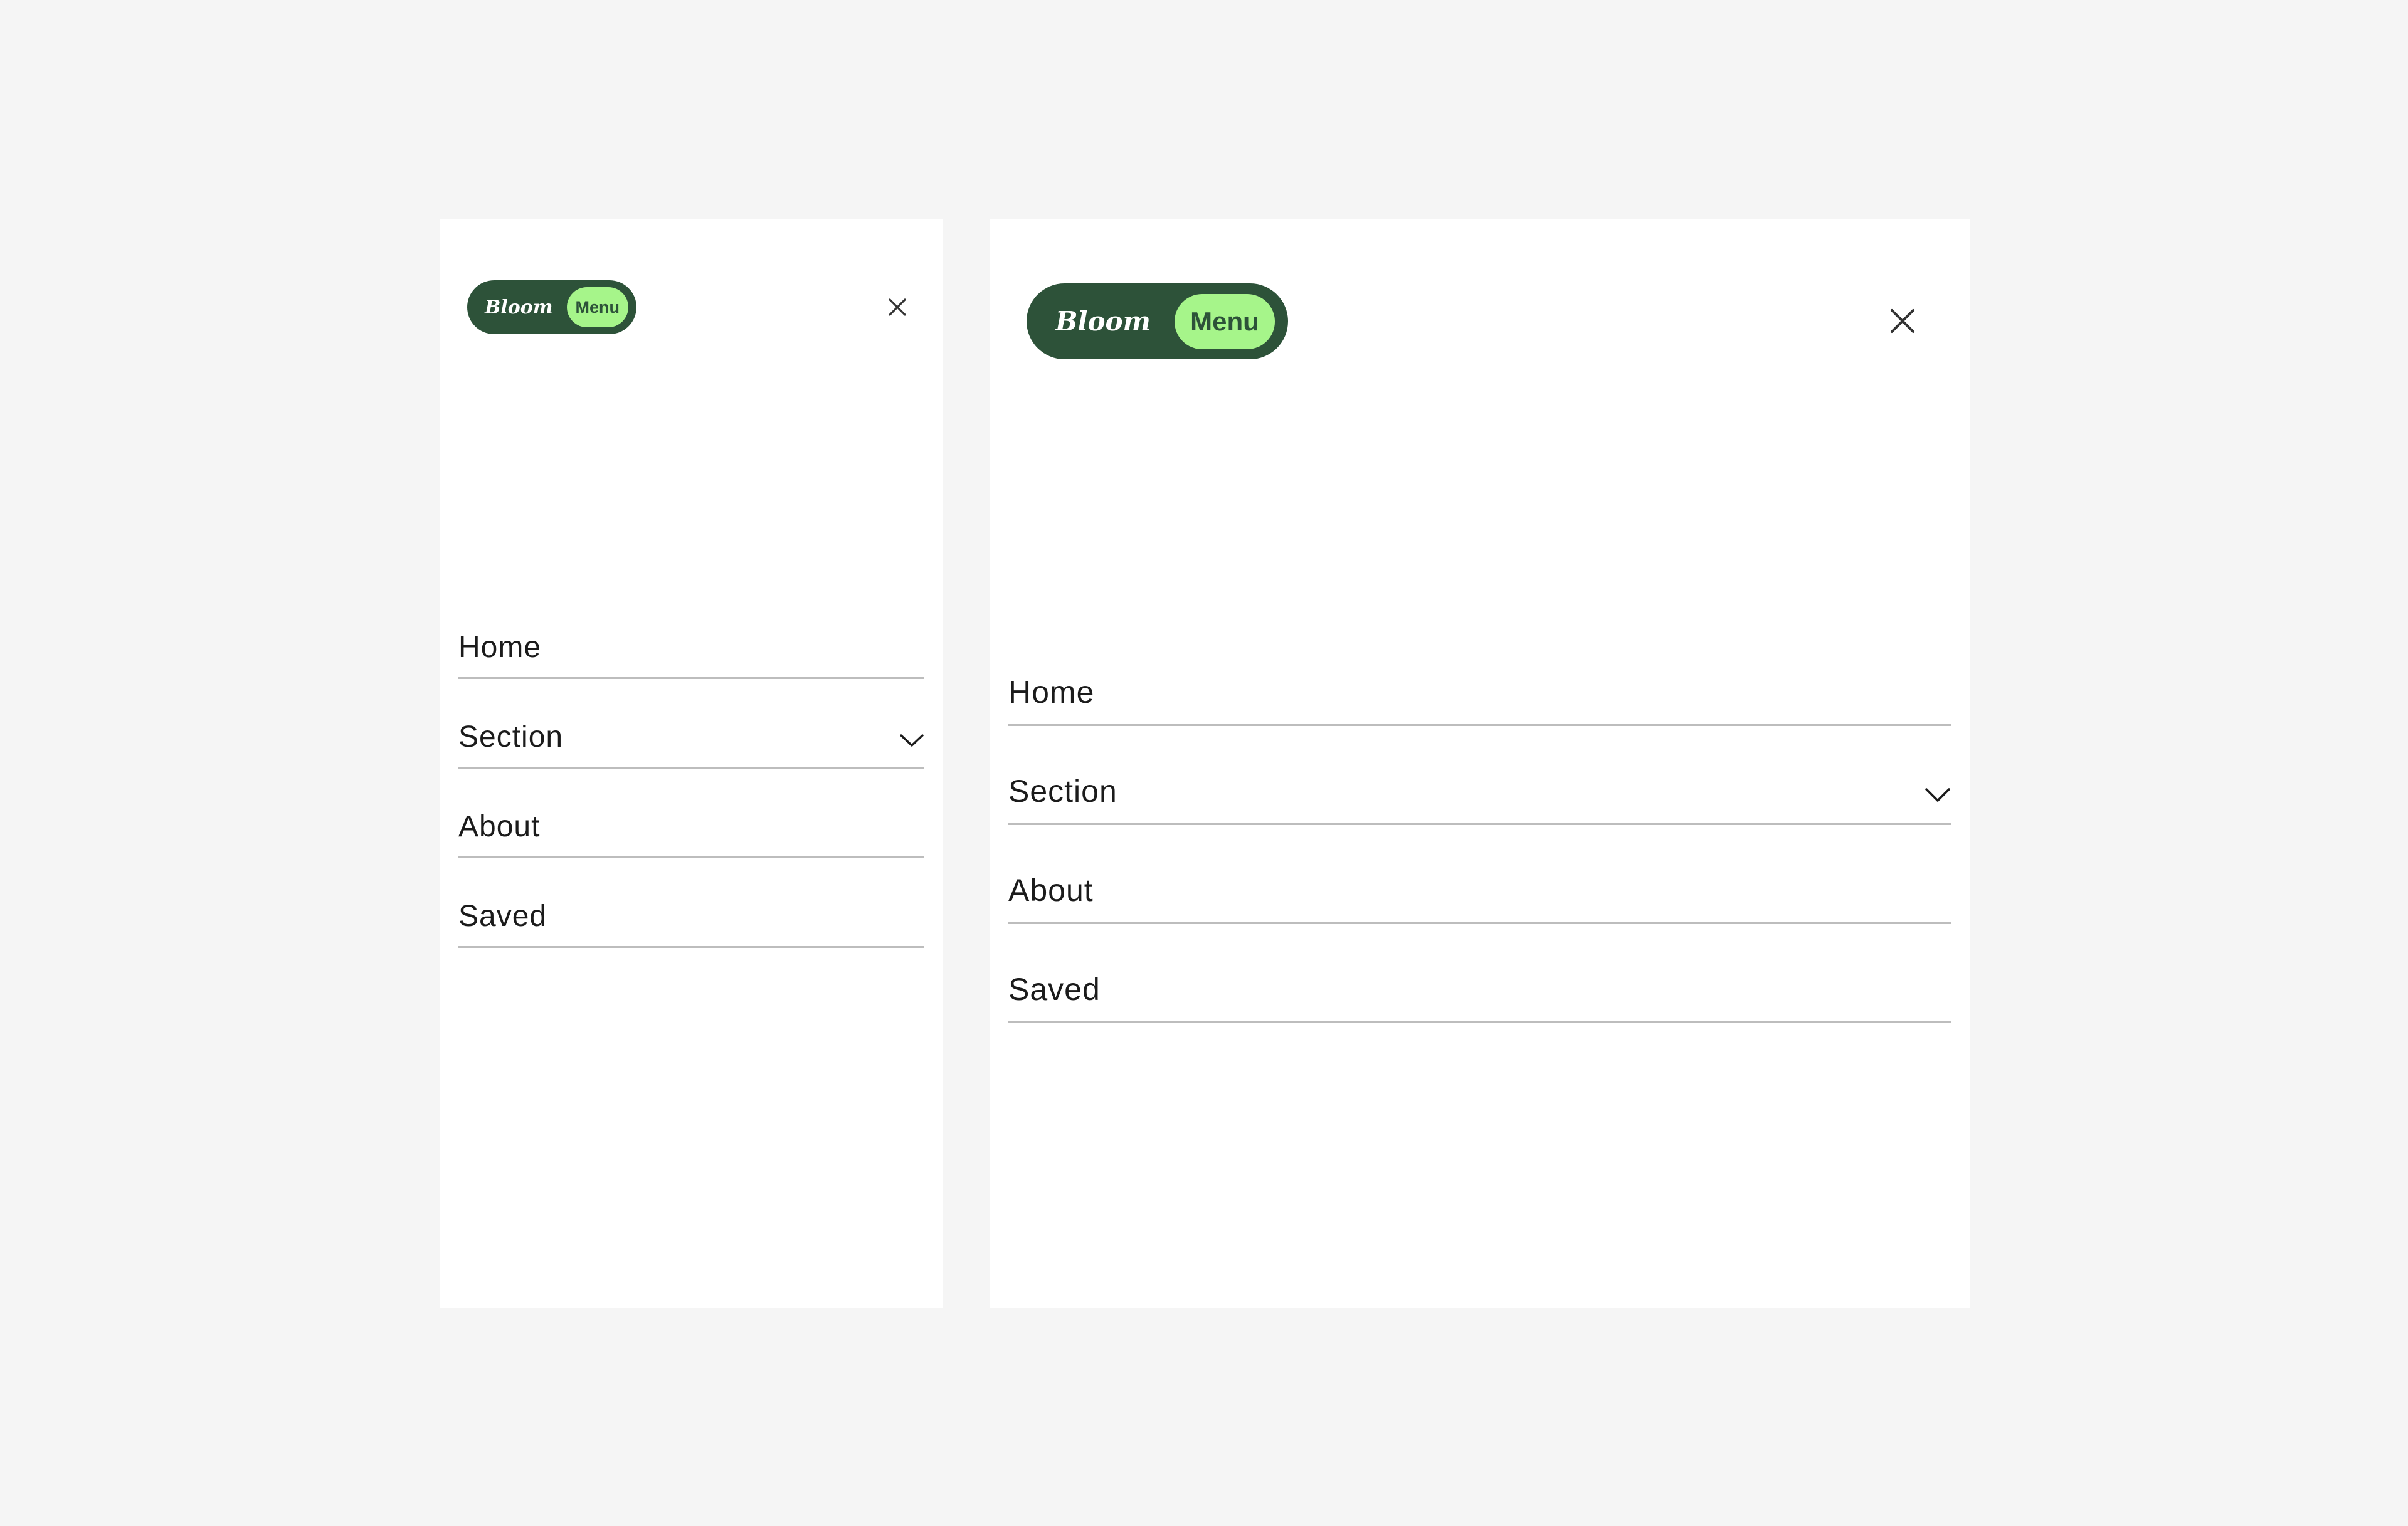 Image resolution: width=2408 pixels, height=1526 pixels. I want to click on menu-panel-small: Bloom Menu Home Section About Saved, so click(691, 763).